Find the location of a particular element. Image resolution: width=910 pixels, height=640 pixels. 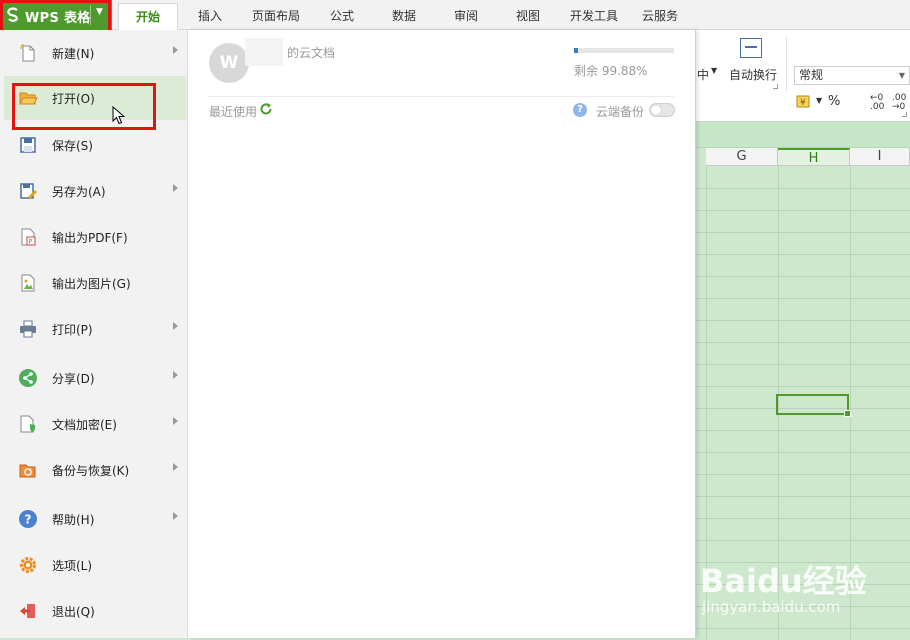

menu-item-export-image: 输出为图片(G) is located at coordinates (95, 283).